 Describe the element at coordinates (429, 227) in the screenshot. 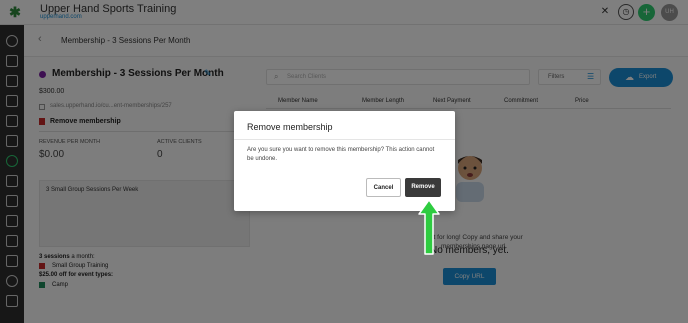

I see `arrow-up-icon` at that location.